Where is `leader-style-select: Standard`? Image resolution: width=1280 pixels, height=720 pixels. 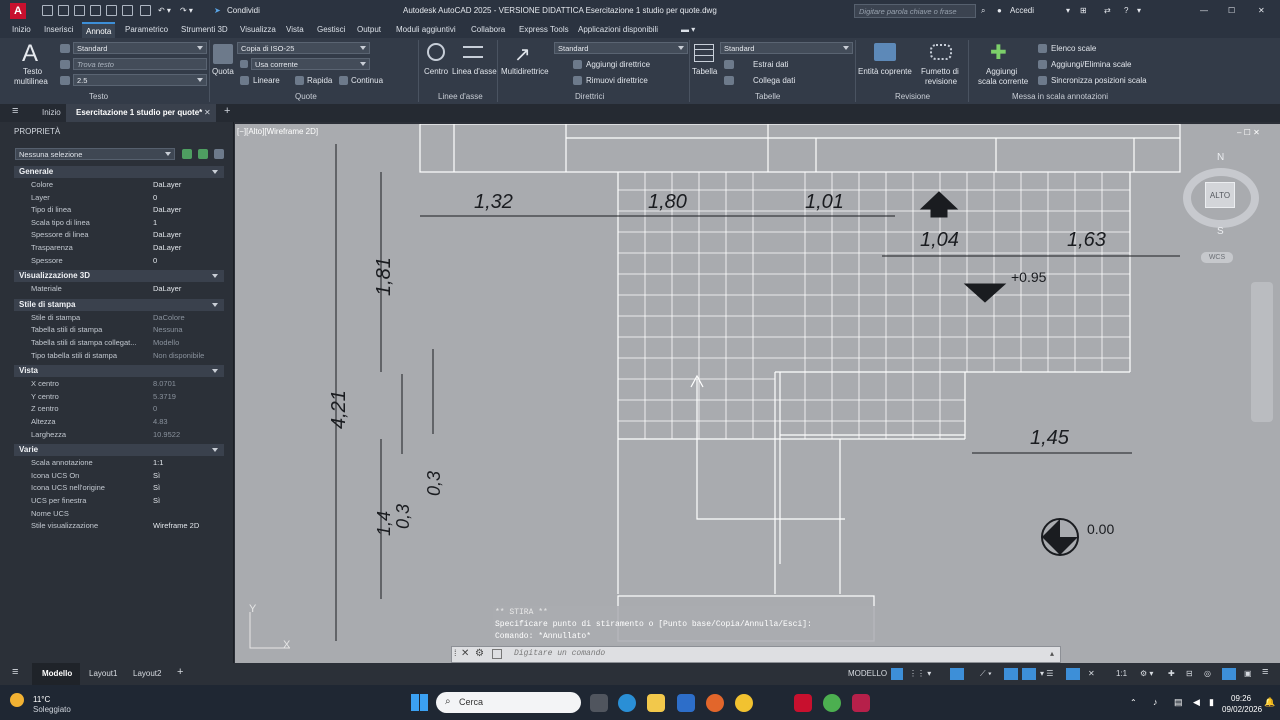 leader-style-select: Standard is located at coordinates (621, 48).